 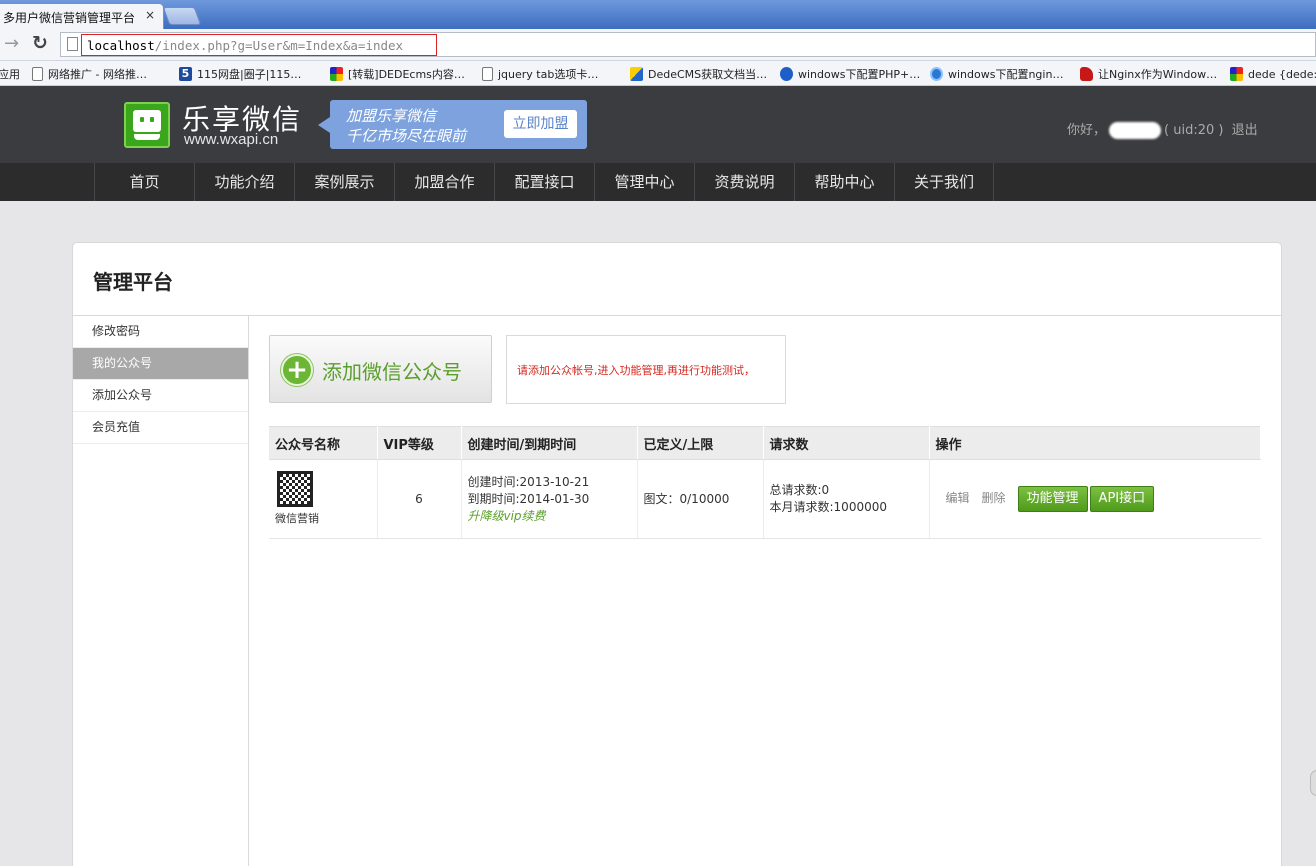 What do you see at coordinates (936, 74) in the screenshot?
I see `ie-icon` at bounding box center [936, 74].